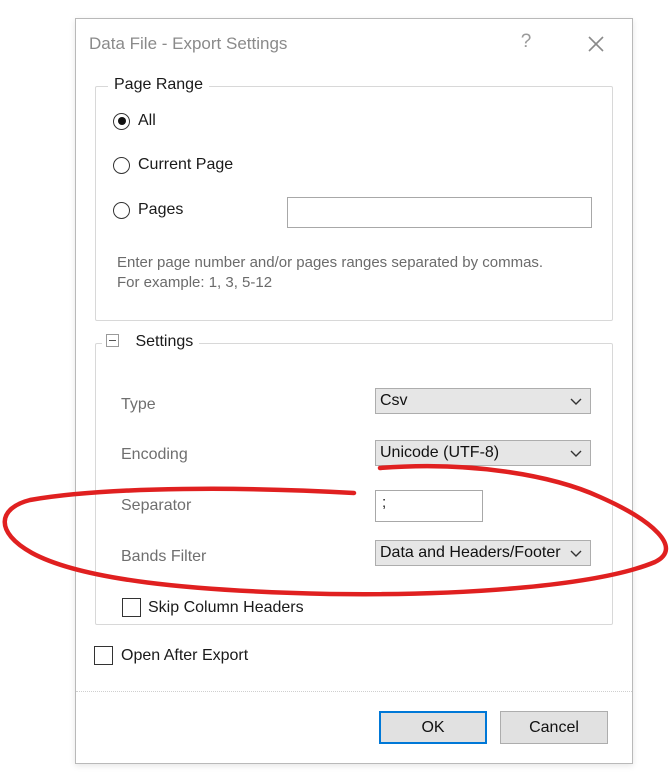  I want to click on radio-pages: Pages, so click(148, 210).